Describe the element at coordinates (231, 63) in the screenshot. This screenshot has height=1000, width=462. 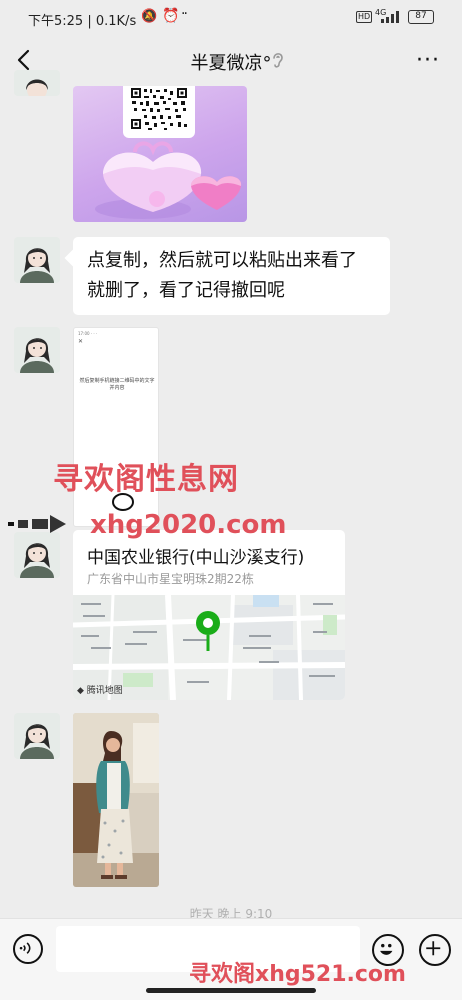
I see `chat-title: 半夏微凉°` at that location.